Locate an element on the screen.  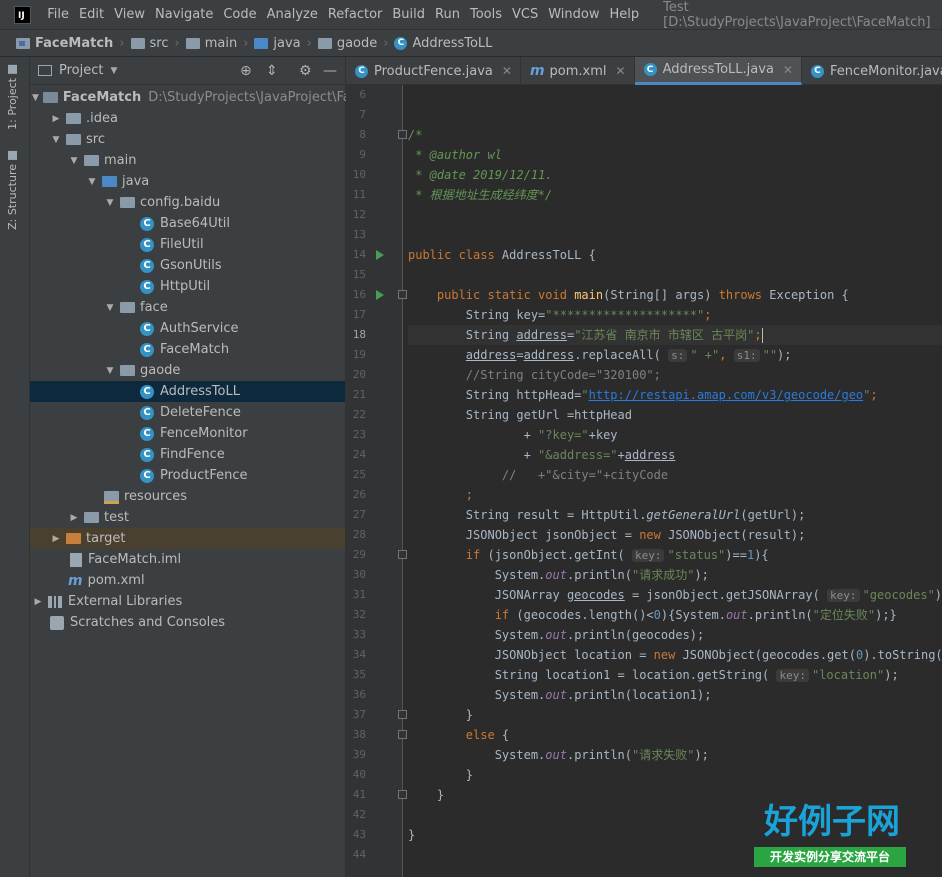
tree-item-httputil: C HttpUtil is located at coordinates (187, 286).